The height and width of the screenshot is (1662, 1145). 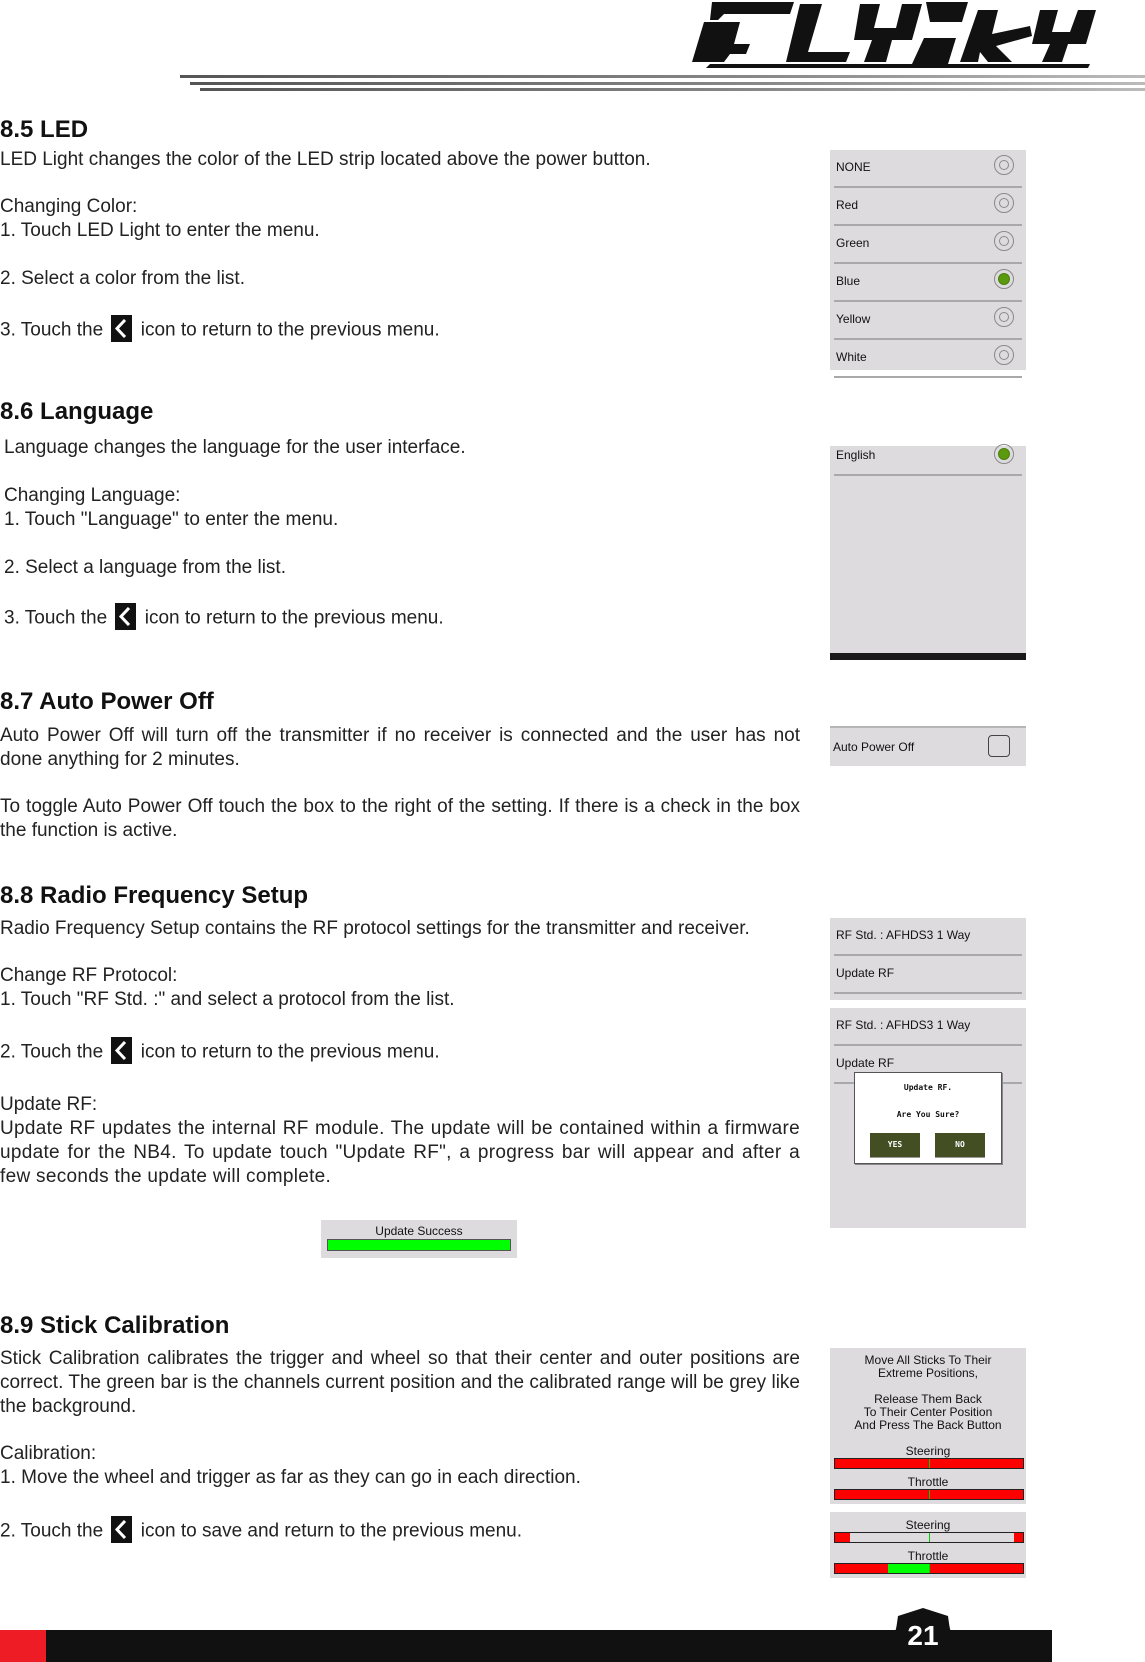 What do you see at coordinates (928, 1114) in the screenshot?
I see `dialog-message: Are You Sure?` at bounding box center [928, 1114].